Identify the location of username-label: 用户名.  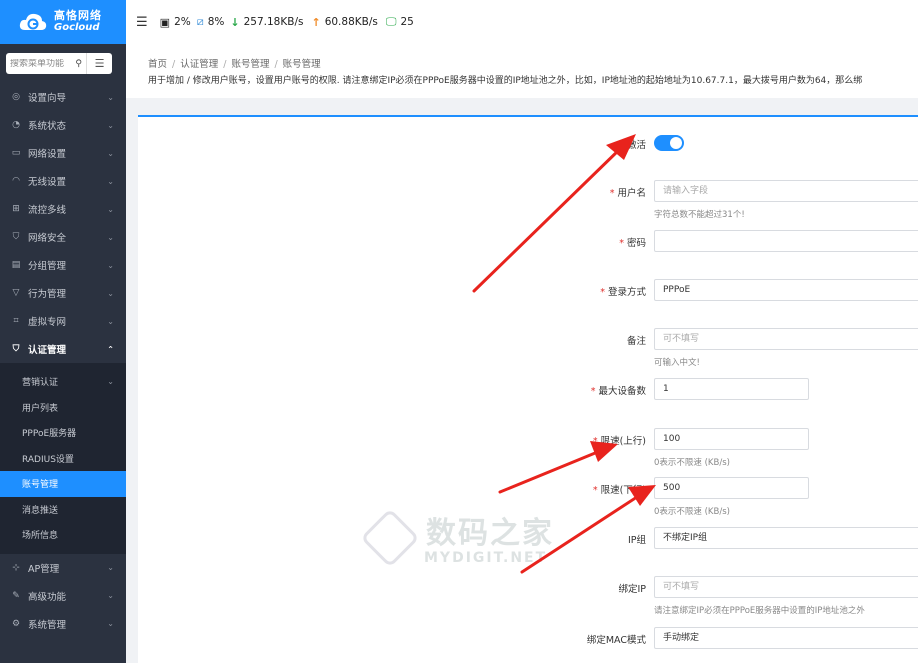
(631, 193).